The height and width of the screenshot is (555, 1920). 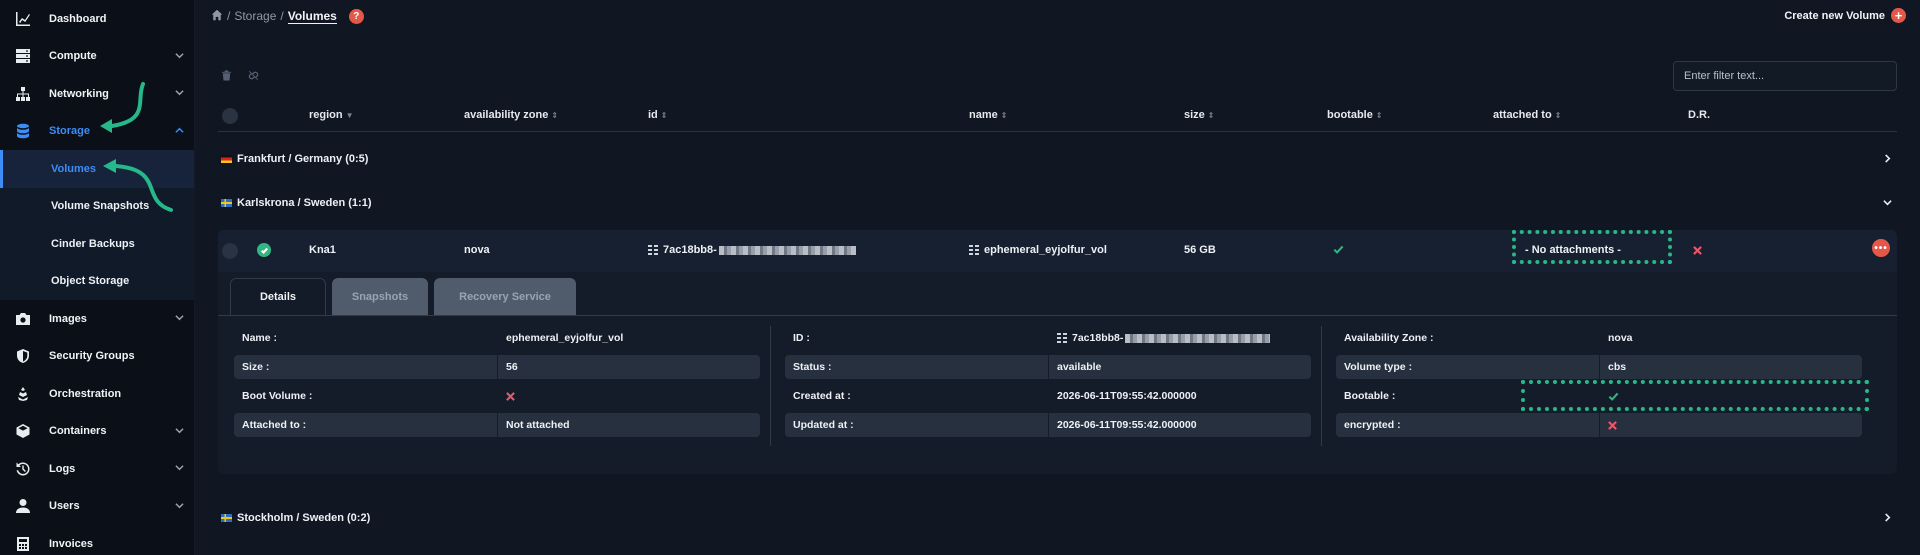 I want to click on filter-input, so click(x=1785, y=76).